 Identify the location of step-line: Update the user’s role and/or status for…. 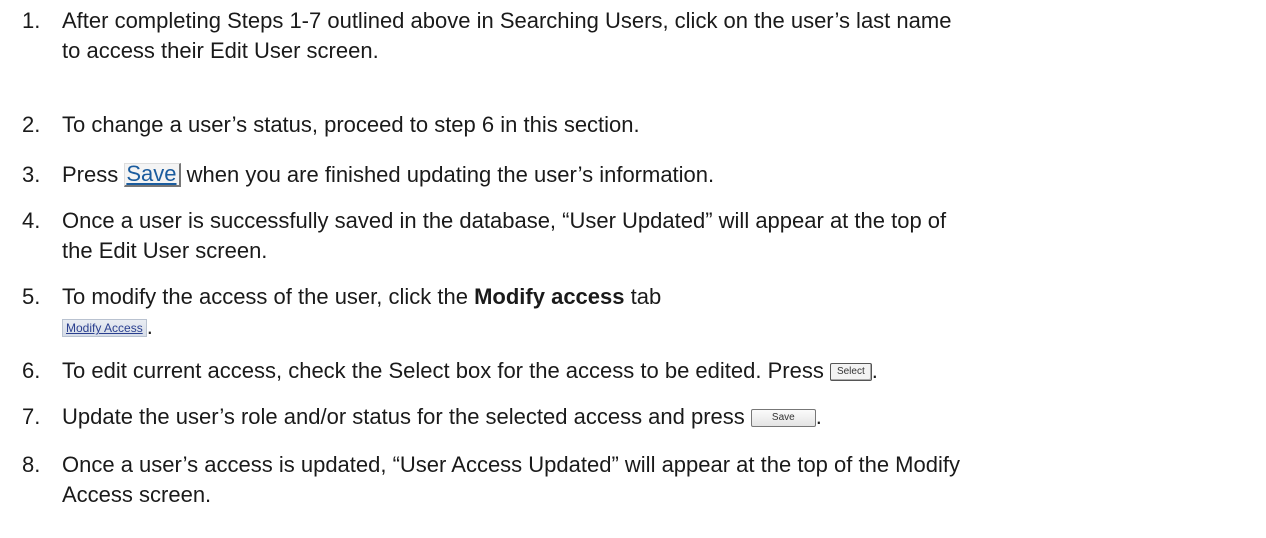
(657, 417).